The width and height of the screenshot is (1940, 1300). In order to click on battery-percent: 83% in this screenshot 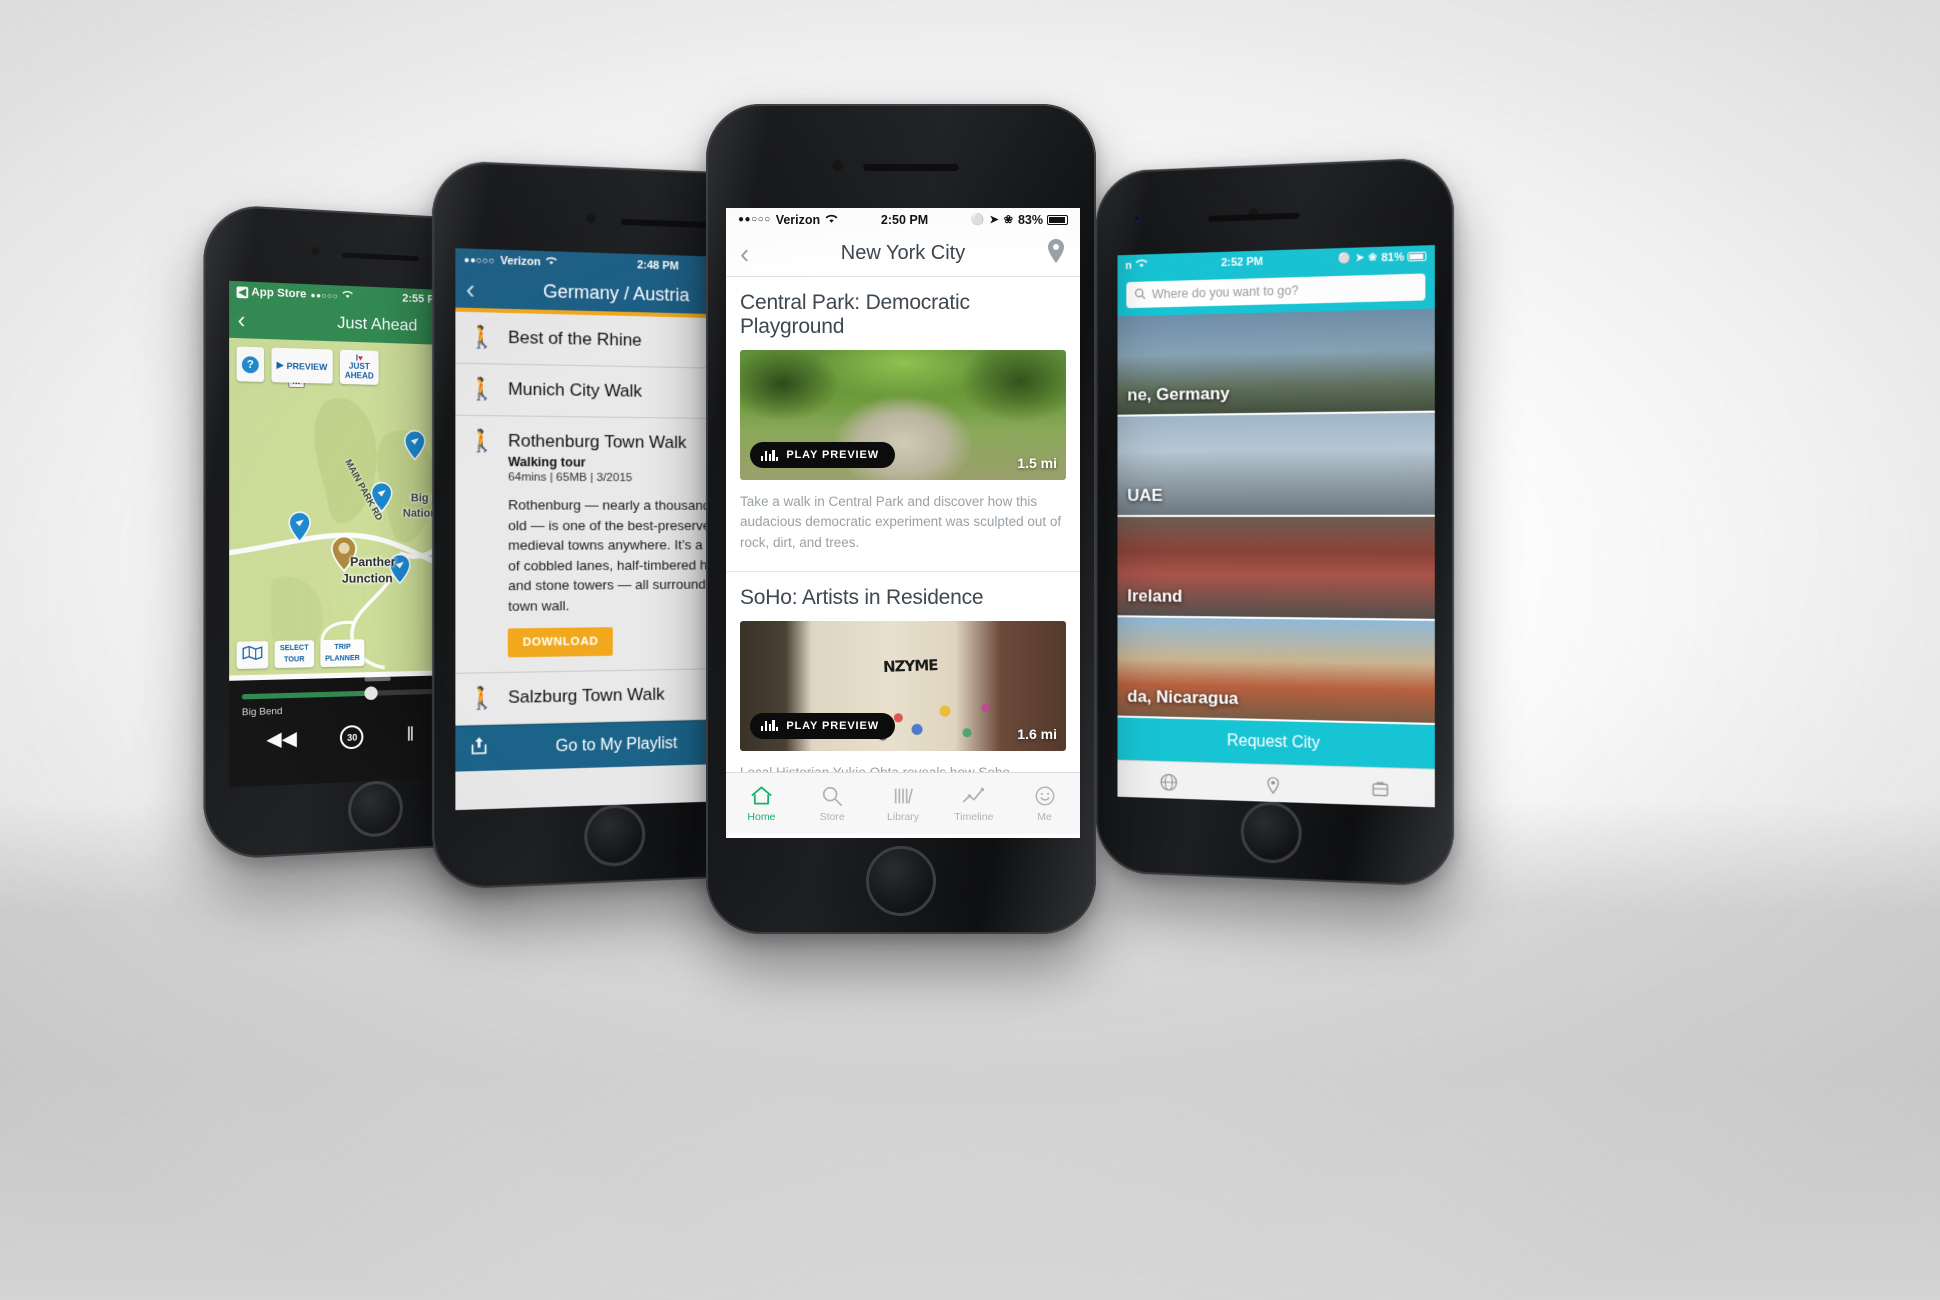, I will do `click(1030, 219)`.